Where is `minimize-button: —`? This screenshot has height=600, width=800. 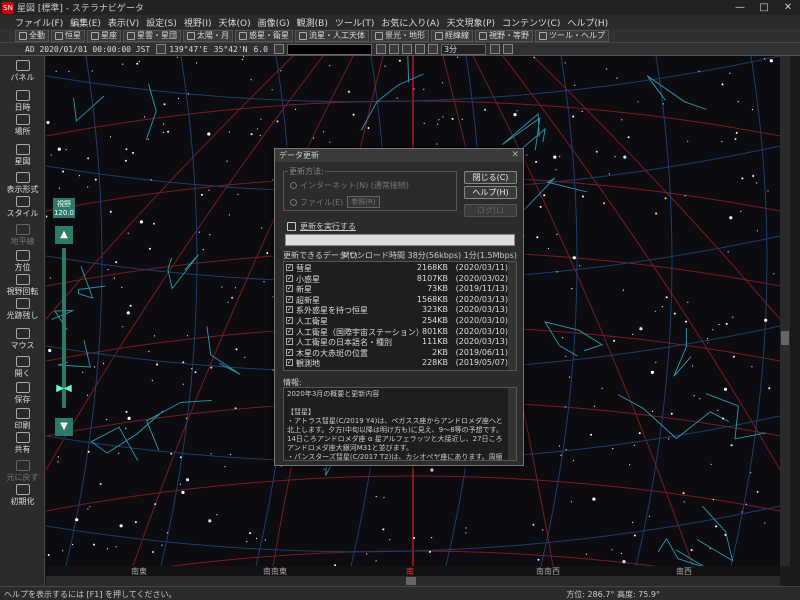
minimize-button: — is located at coordinates (740, 7).